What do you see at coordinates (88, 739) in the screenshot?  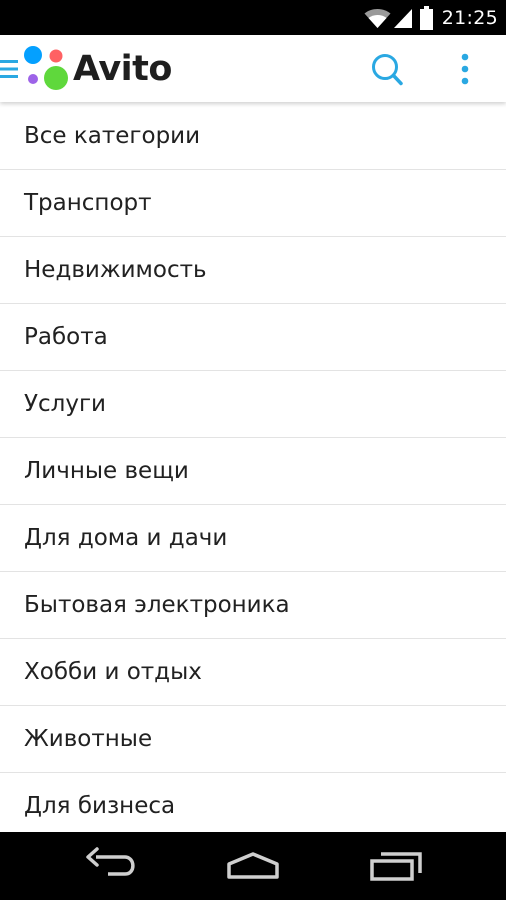 I see `list-item-label: Животные` at bounding box center [88, 739].